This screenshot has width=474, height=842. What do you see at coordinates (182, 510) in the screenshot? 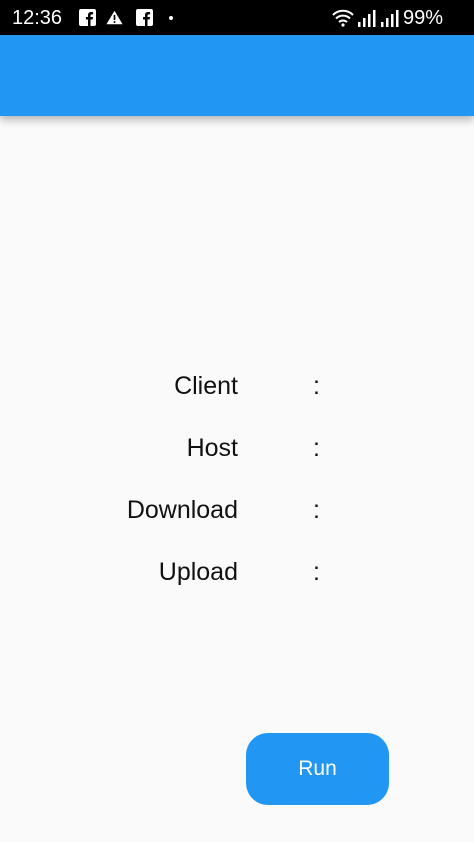
I see `download-label: Download` at bounding box center [182, 510].